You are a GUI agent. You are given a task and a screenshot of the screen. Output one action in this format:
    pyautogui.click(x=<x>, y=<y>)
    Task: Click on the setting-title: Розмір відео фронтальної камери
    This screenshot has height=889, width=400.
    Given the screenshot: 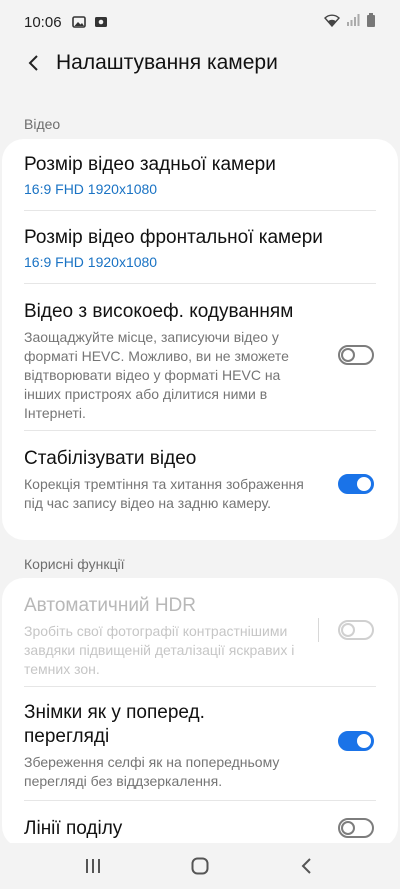 What is the action you would take?
    pyautogui.click(x=173, y=237)
    